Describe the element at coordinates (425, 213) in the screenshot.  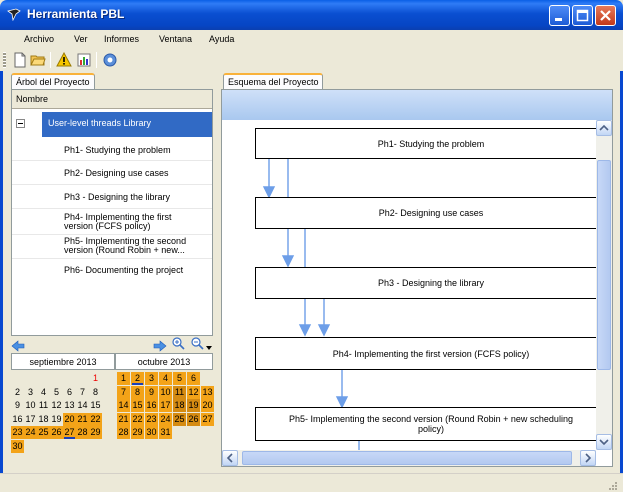
I see `diagram-phase-box: Ph2- Designing use cases` at that location.